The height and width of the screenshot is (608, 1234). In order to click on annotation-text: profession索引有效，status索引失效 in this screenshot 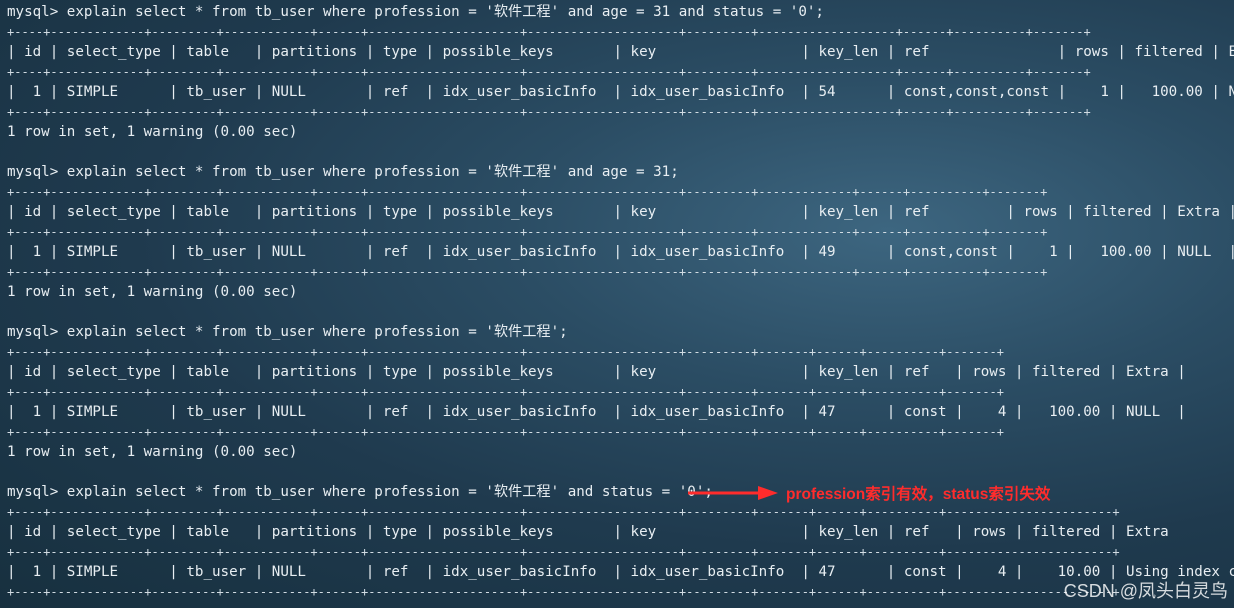, I will do `click(918, 494)`.